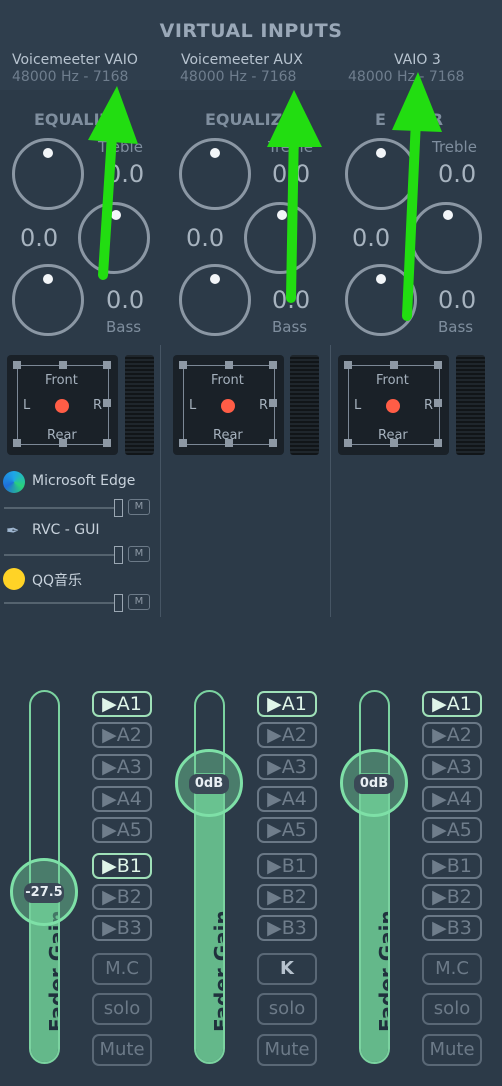 The height and width of the screenshot is (1086, 502). What do you see at coordinates (62, 435) in the screenshot?
I see `strip-1-pan-rear: Rear` at bounding box center [62, 435].